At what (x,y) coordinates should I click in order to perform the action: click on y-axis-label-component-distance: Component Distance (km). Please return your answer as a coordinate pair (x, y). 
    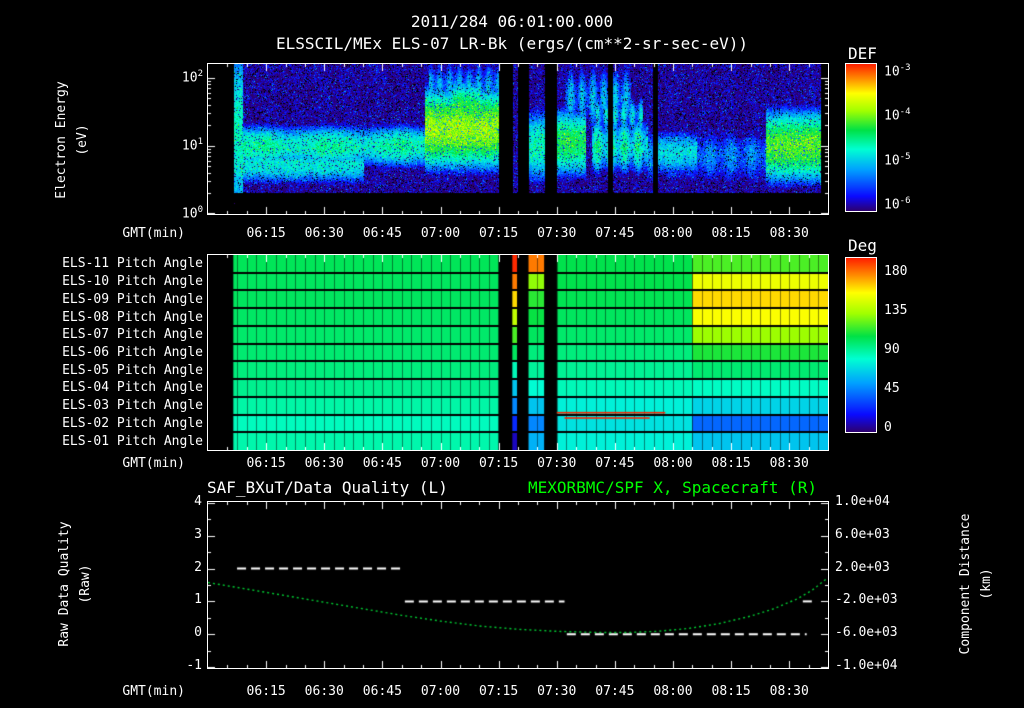
    Looking at the image, I should click on (976, 584).